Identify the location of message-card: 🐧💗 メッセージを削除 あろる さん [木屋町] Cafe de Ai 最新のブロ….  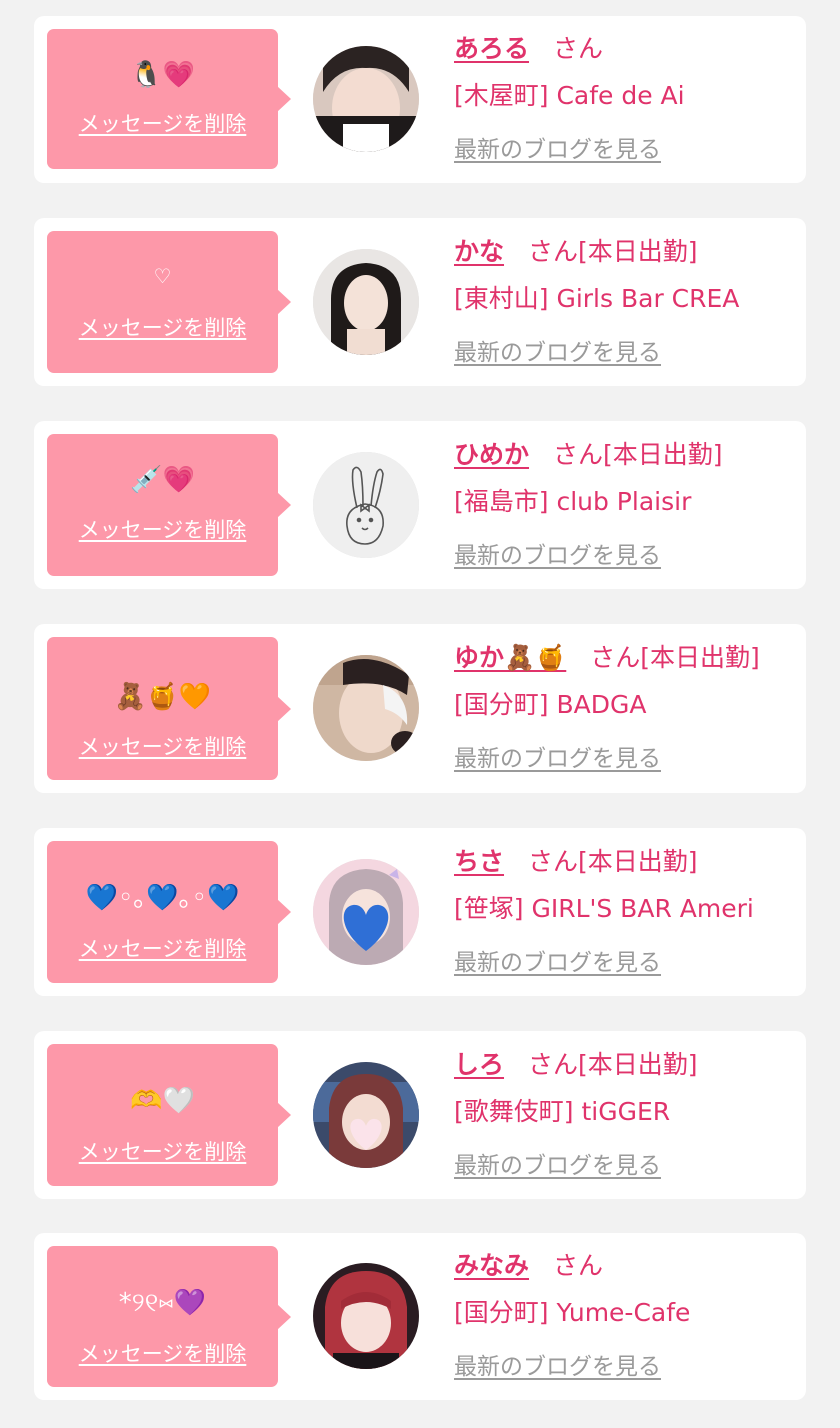
(420, 99).